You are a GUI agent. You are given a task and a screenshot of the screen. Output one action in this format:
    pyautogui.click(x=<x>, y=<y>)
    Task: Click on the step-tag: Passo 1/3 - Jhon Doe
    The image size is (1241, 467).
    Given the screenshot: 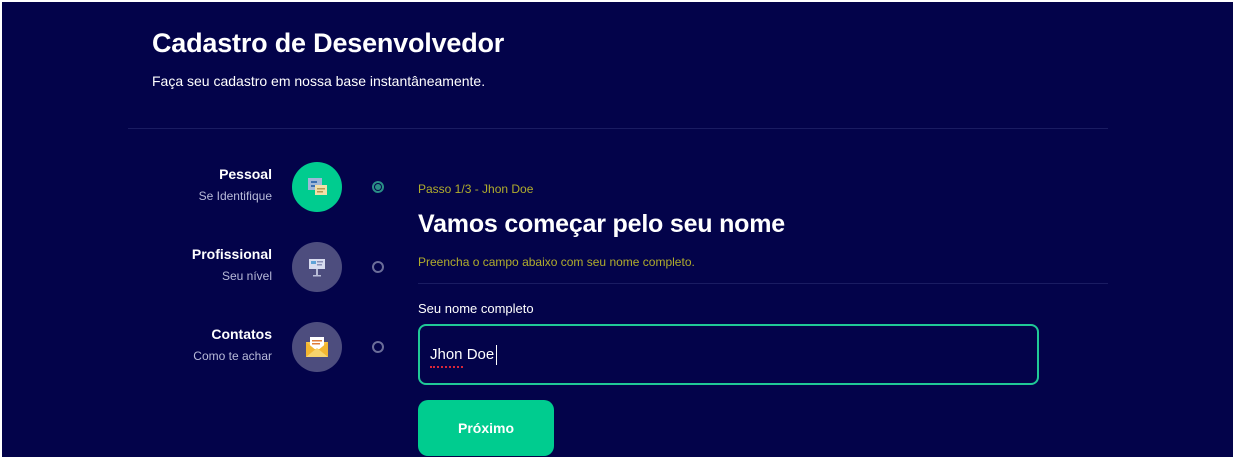 What is the action you would take?
    pyautogui.click(x=476, y=189)
    